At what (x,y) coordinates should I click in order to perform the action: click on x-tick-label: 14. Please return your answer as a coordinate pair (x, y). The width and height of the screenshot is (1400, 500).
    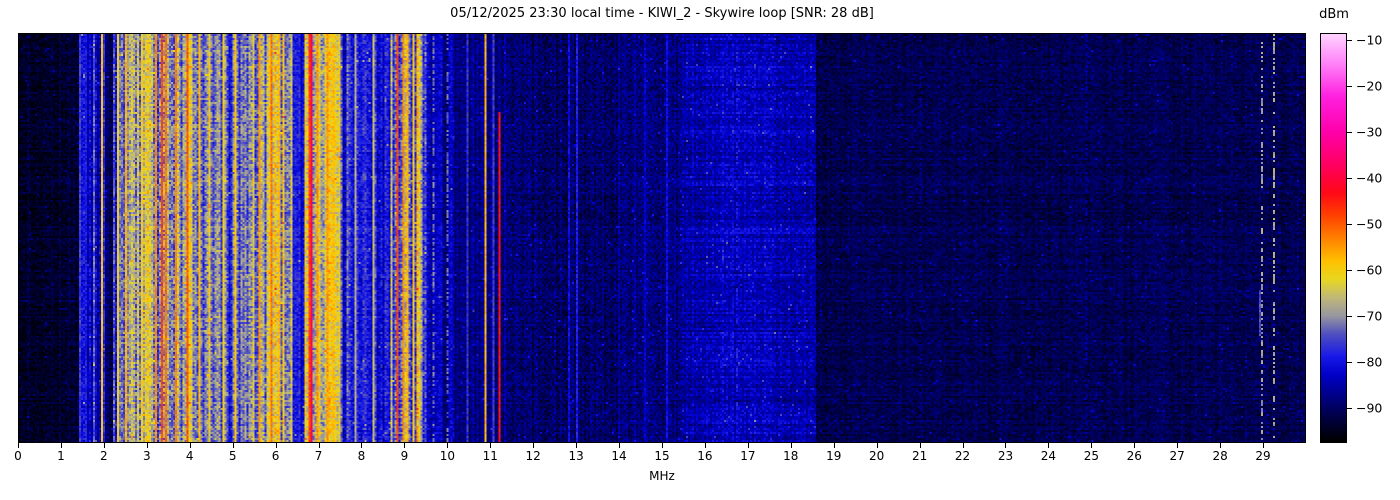
    Looking at the image, I should click on (619, 456).